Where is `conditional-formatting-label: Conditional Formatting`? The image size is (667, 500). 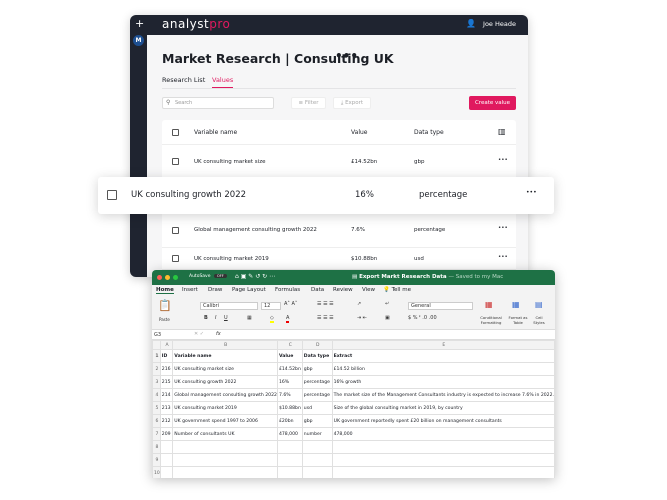 conditional-formatting-label: Conditional Formatting is located at coordinates (491, 320).